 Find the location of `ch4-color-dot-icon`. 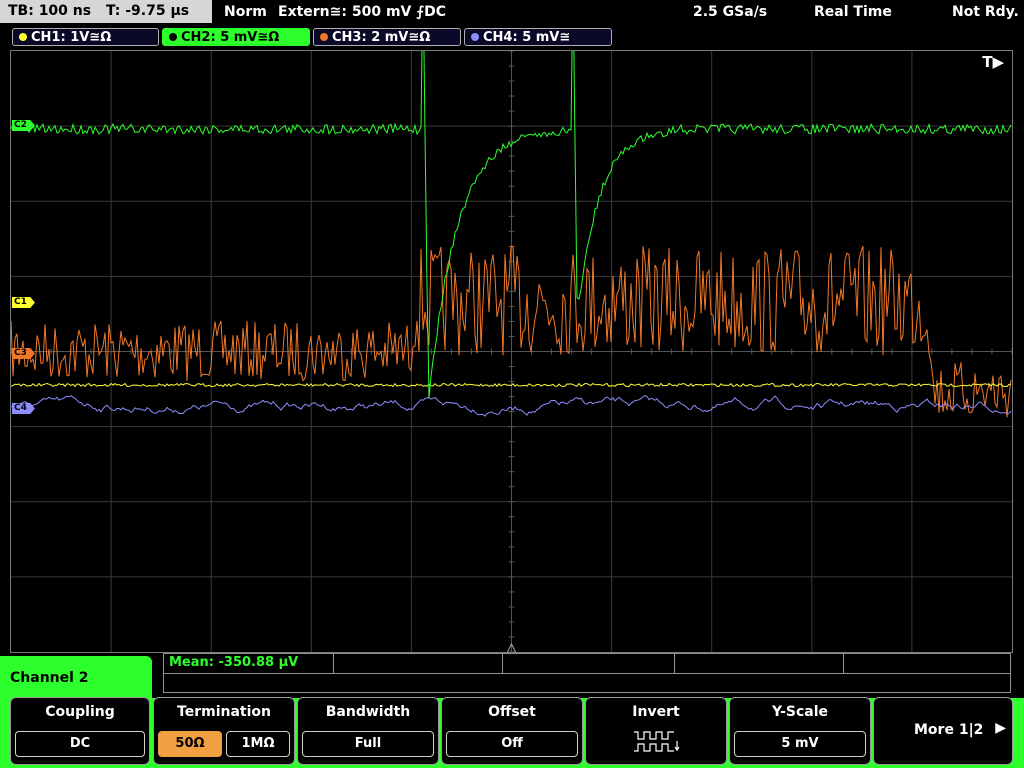

ch4-color-dot-icon is located at coordinates (475, 37).